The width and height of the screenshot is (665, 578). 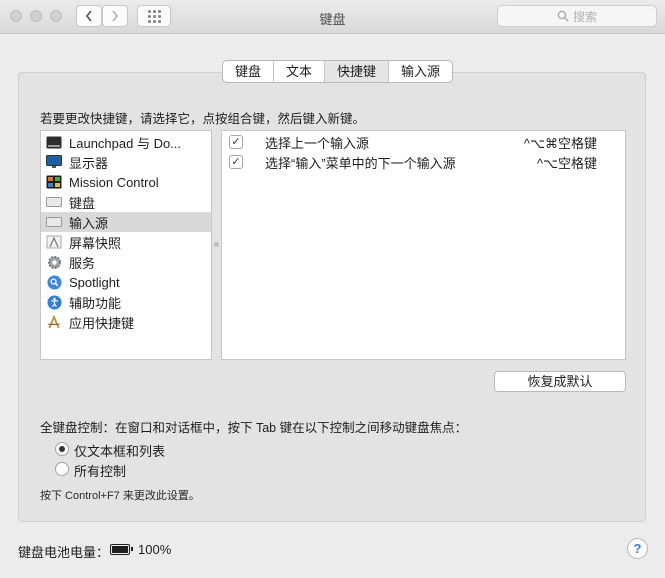 What do you see at coordinates (95, 303) in the screenshot?
I see `category-label: 辅助功能` at bounding box center [95, 303].